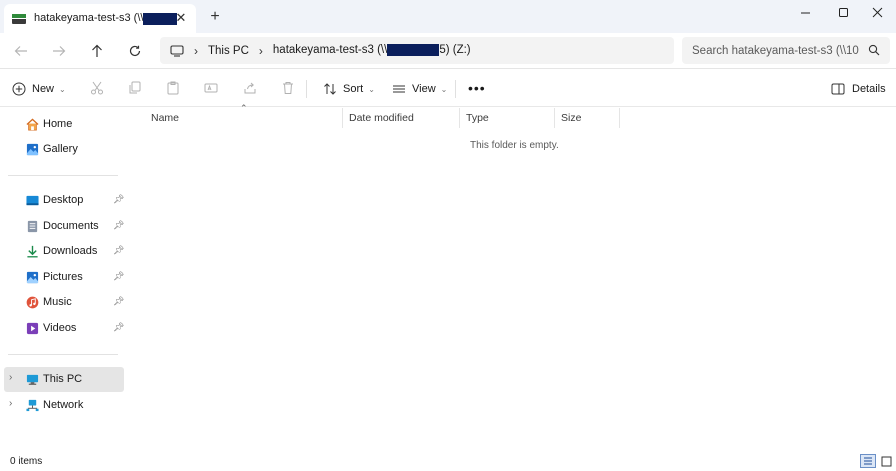 This screenshot has height=471, width=896. I want to click on search-box: Search hatakeyama-test-s3 (\\10, so click(786, 50).